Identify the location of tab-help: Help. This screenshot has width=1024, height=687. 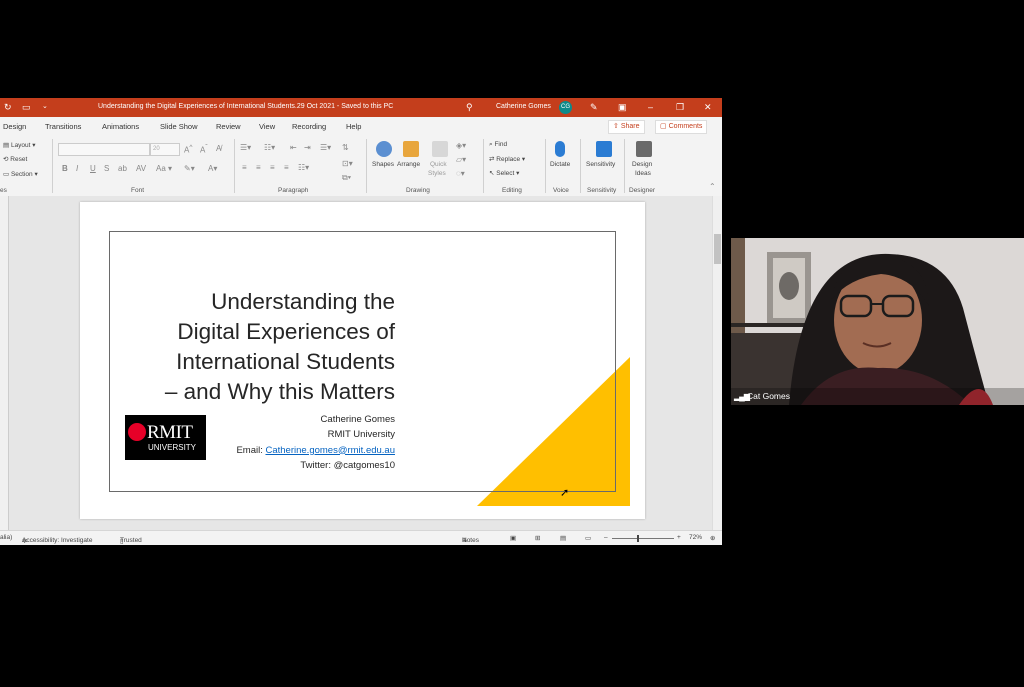
(353, 126).